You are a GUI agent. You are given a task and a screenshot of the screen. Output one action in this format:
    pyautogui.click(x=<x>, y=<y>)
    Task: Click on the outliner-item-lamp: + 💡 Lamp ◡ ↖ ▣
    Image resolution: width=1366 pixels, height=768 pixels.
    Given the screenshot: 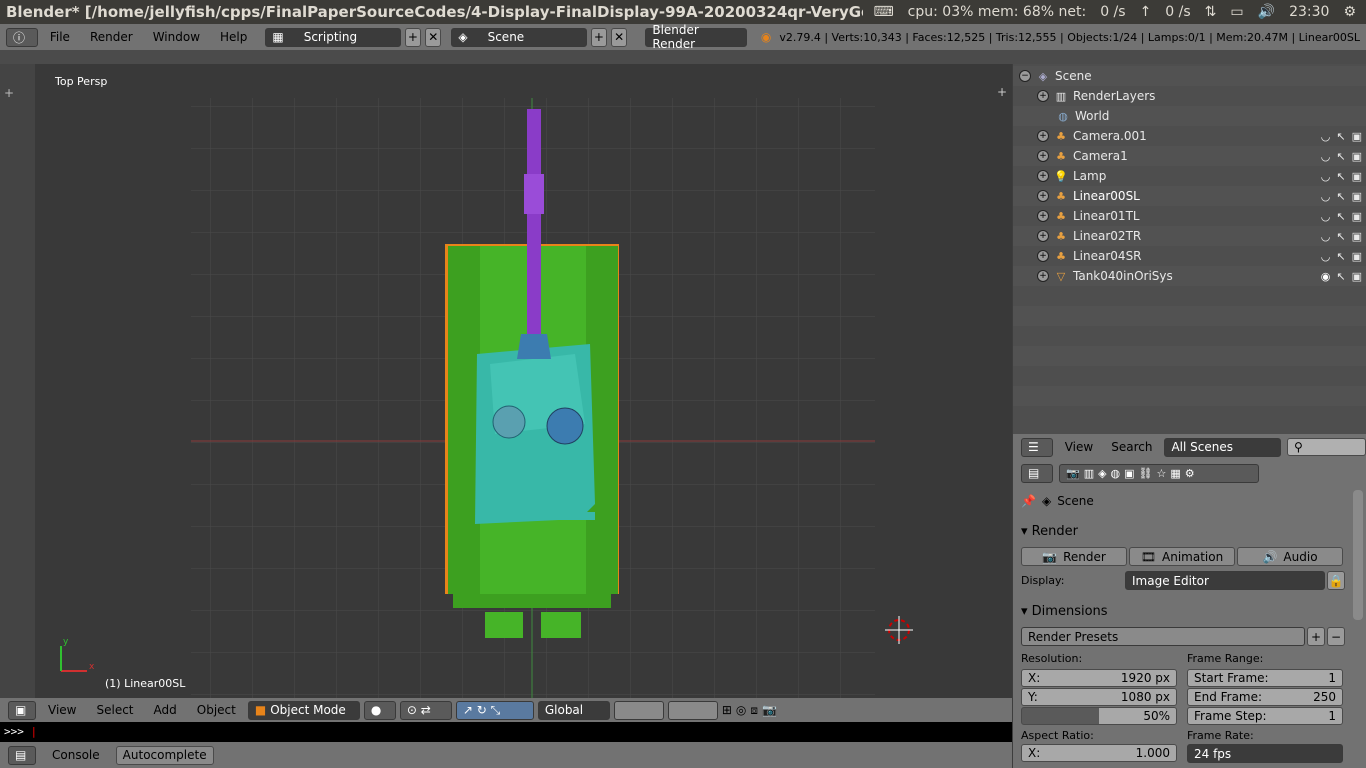 What is the action you would take?
    pyautogui.click(x=1189, y=176)
    